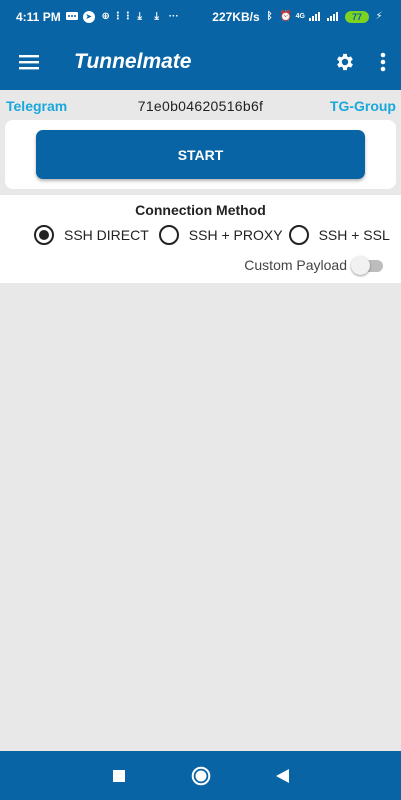 The height and width of the screenshot is (800, 401). I want to click on bluetooth-icon: ᛒ, so click(269, 16).